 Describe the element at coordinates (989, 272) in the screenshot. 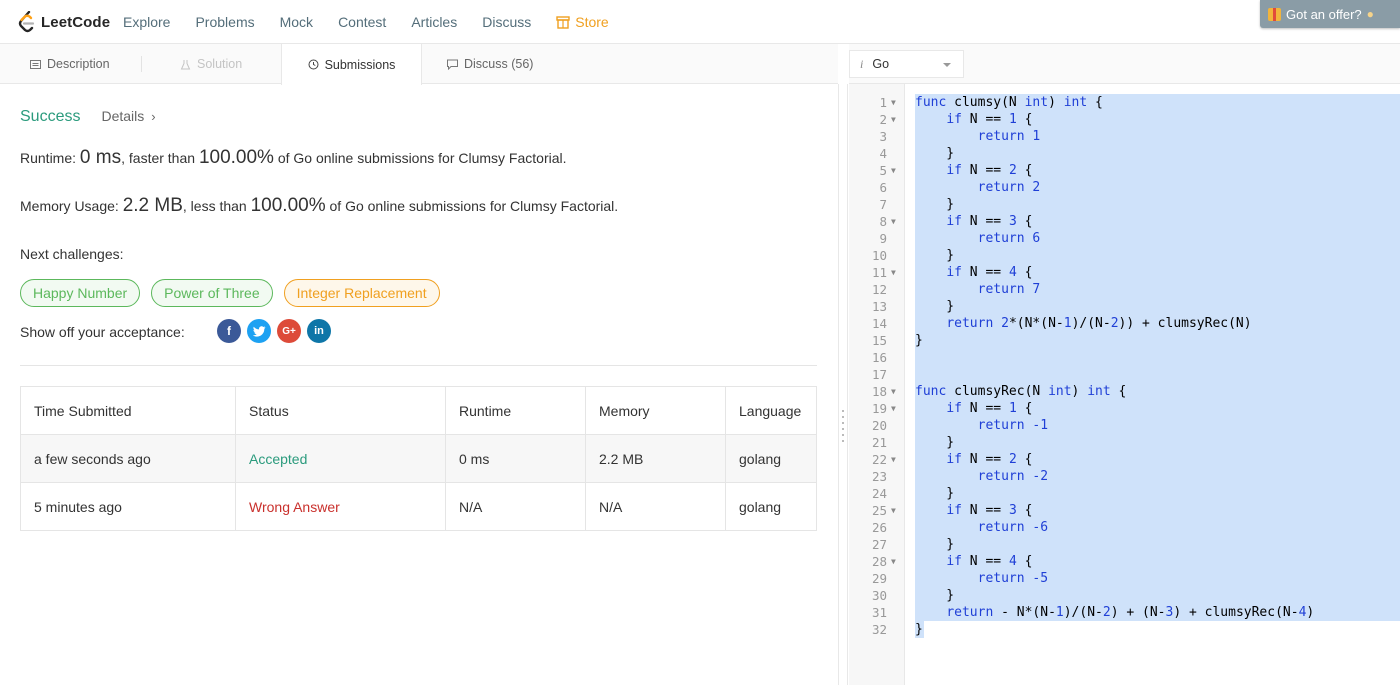

I see `code-text: if N == 4 {` at that location.